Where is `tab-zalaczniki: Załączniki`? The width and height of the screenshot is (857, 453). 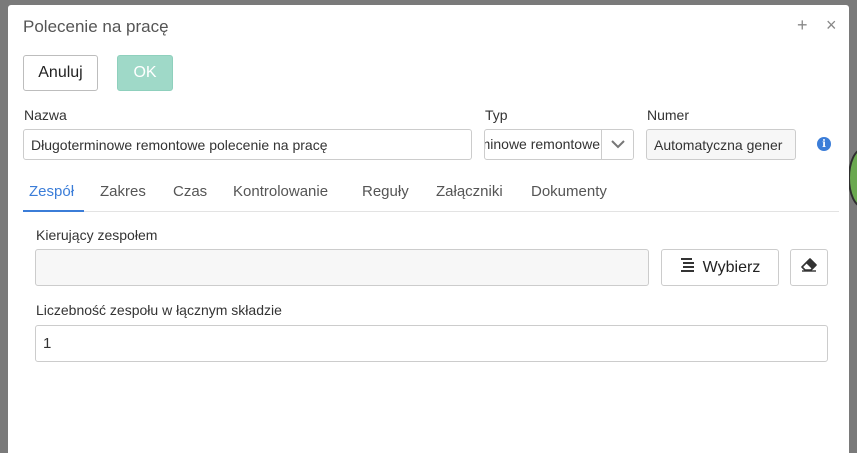 tab-zalaczniki: Załączniki is located at coordinates (469, 191).